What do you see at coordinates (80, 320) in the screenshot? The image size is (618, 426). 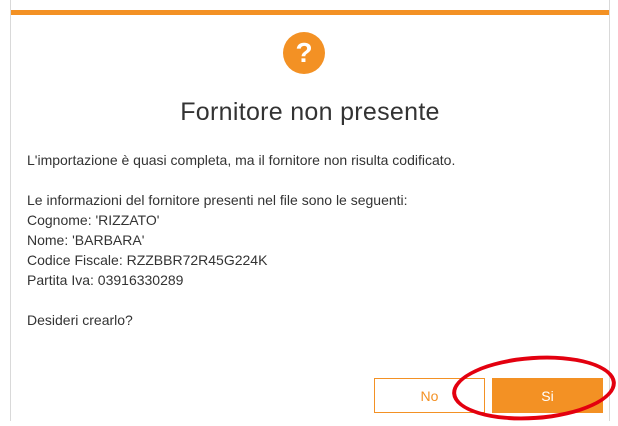 I see `question-text: Desideri crearlo?` at bounding box center [80, 320].